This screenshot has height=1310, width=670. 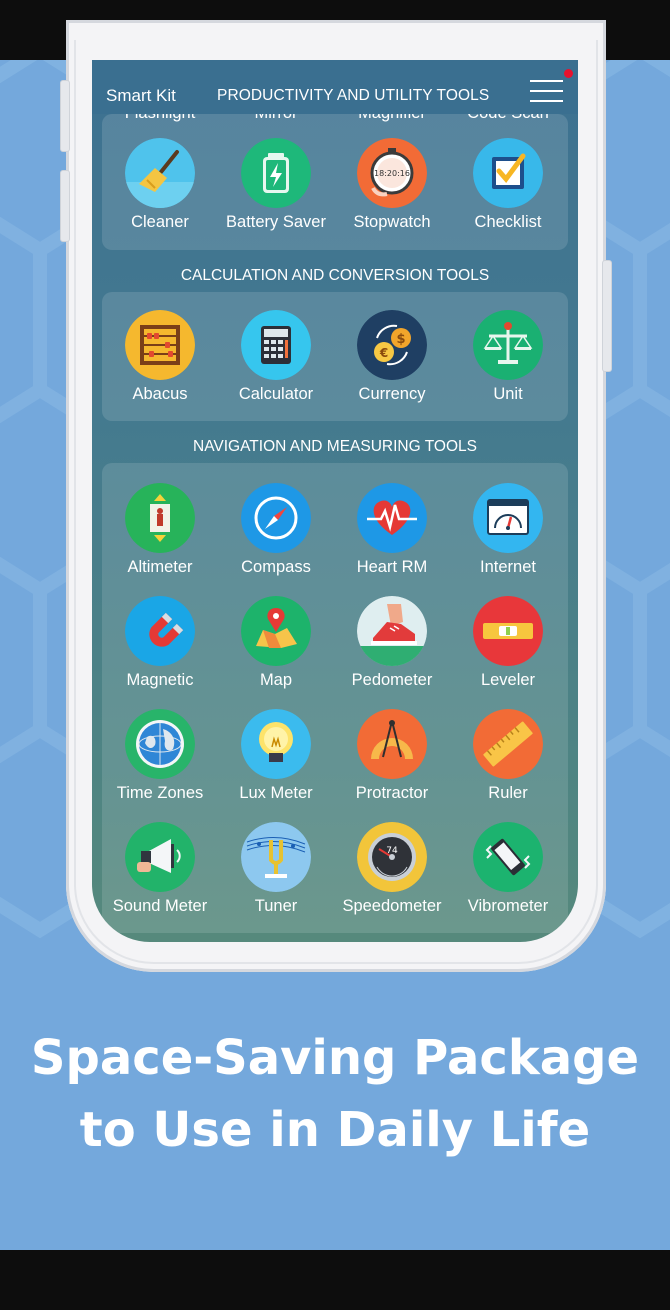 I want to click on app-title: Smart Kit, so click(x=141, y=95).